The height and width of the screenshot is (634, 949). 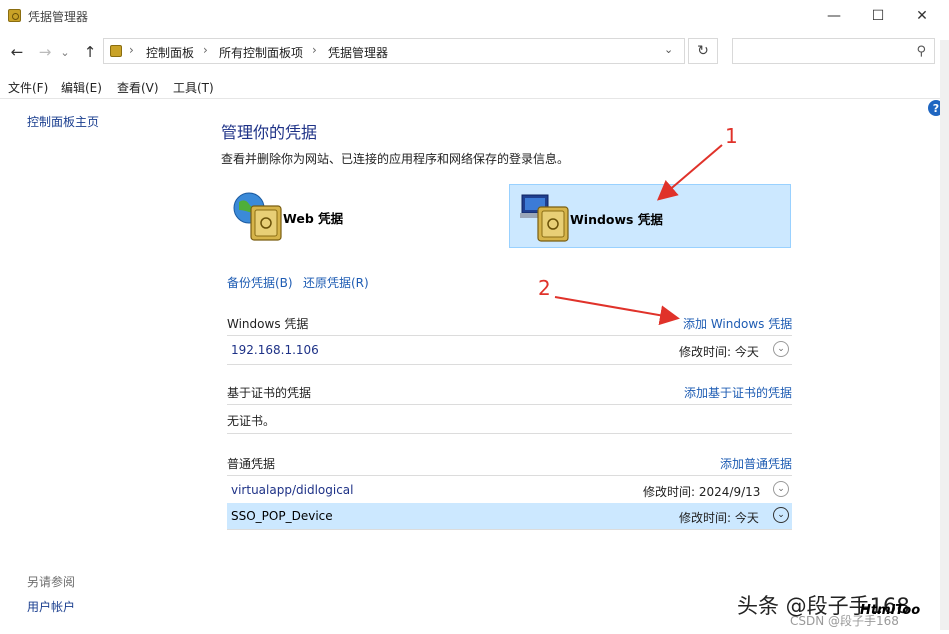 I want to click on annotation-arrows, so click(x=638, y=235).